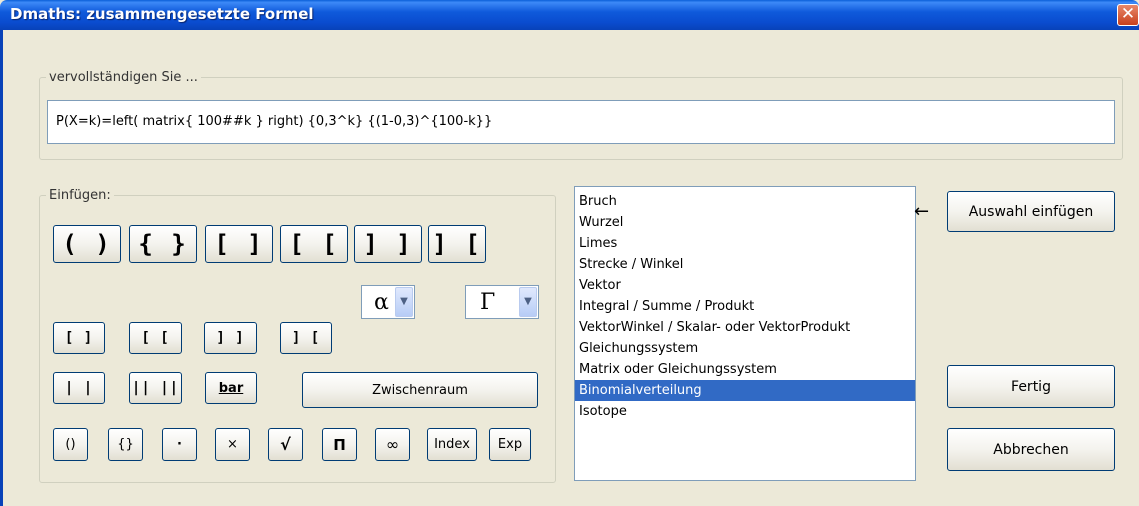 The width and height of the screenshot is (1139, 506). What do you see at coordinates (922, 211) in the screenshot?
I see `arrow-left-icon: ←` at bounding box center [922, 211].